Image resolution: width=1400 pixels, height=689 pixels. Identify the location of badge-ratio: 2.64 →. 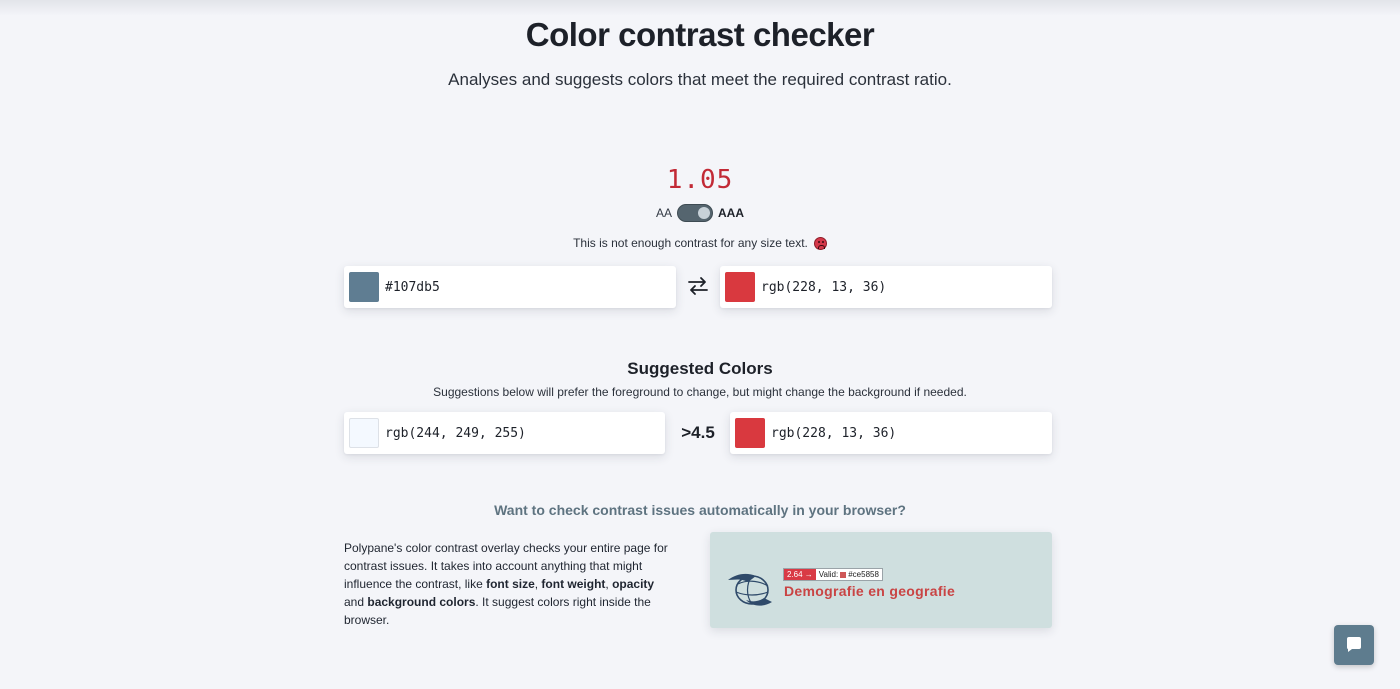
(800, 574).